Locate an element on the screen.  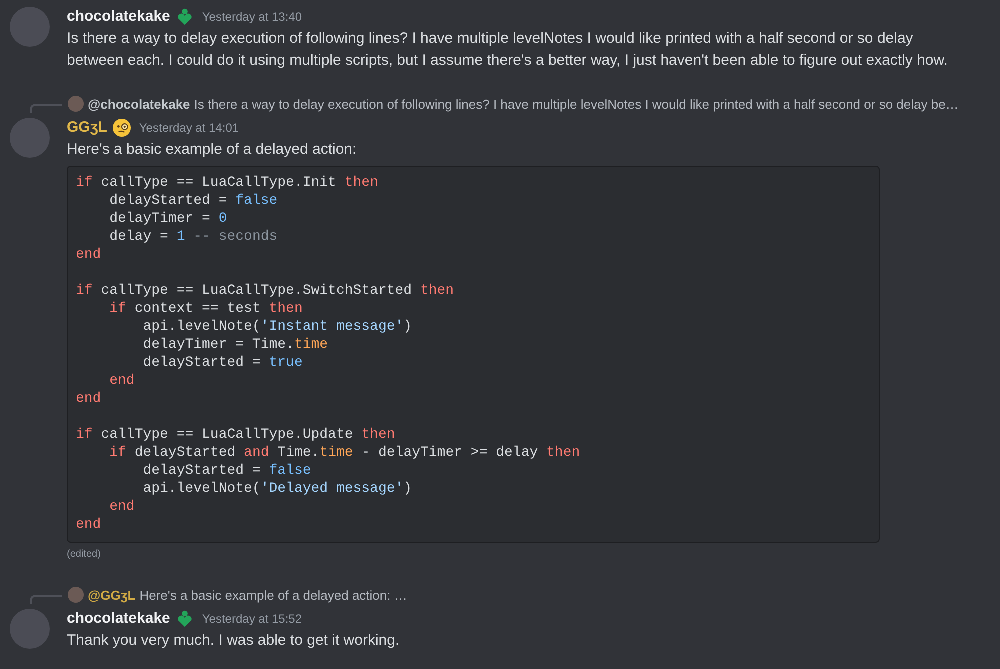
monocle-face-icon is located at coordinates (122, 128).